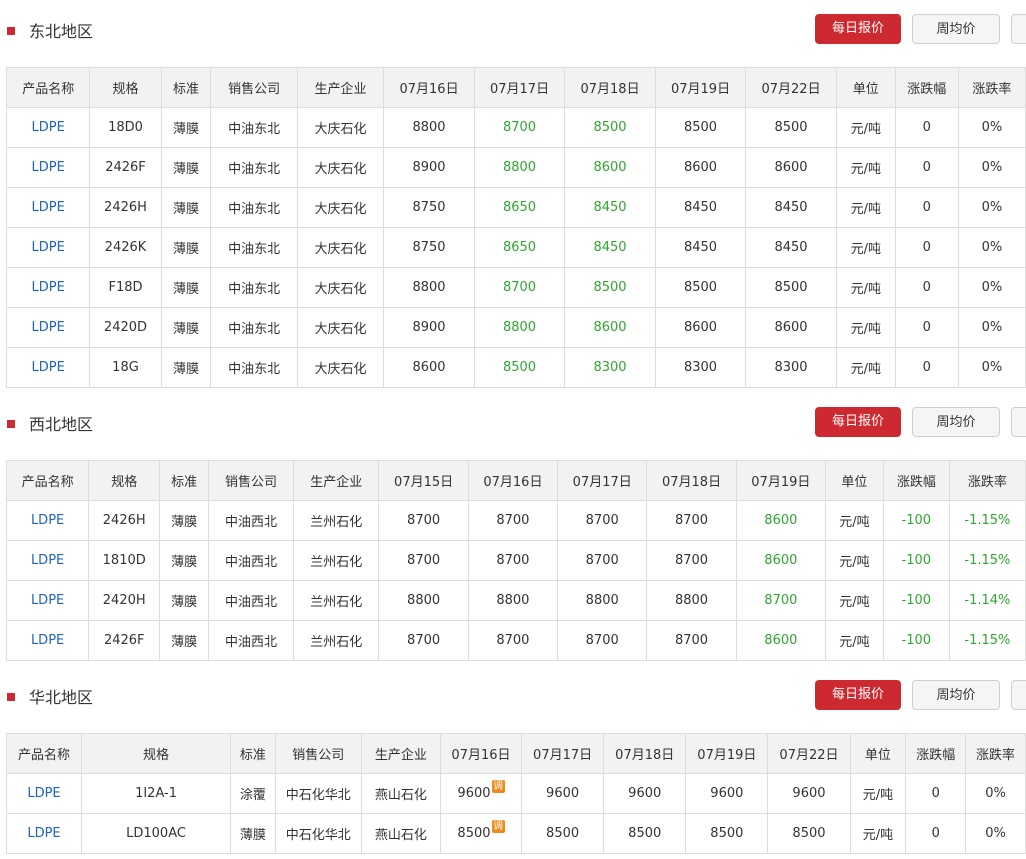 Image resolution: width=1026 pixels, height=859 pixels. Describe the element at coordinates (251, 520) in the screenshot. I see `table-cell: 中油西北` at that location.